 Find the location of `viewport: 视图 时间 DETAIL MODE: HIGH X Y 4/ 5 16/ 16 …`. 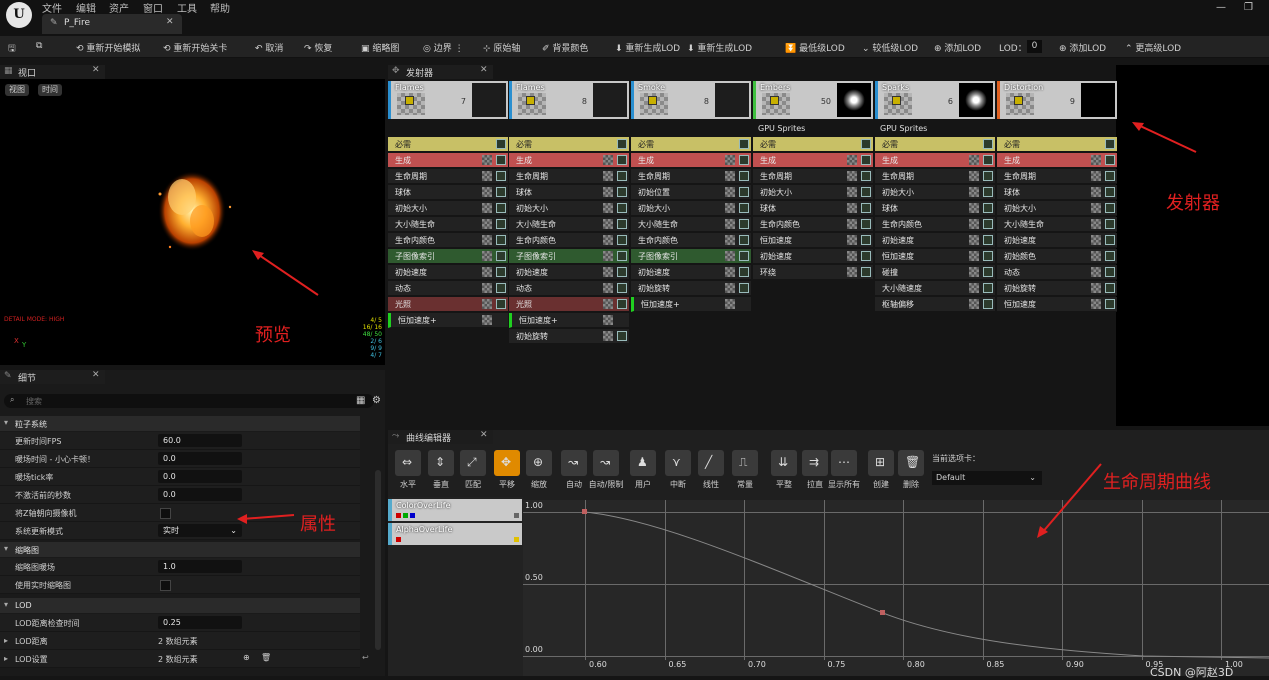

viewport: 视图 时间 DETAIL MODE: HIGH X Y 4/ 5 16/ 16 … is located at coordinates (192, 222).